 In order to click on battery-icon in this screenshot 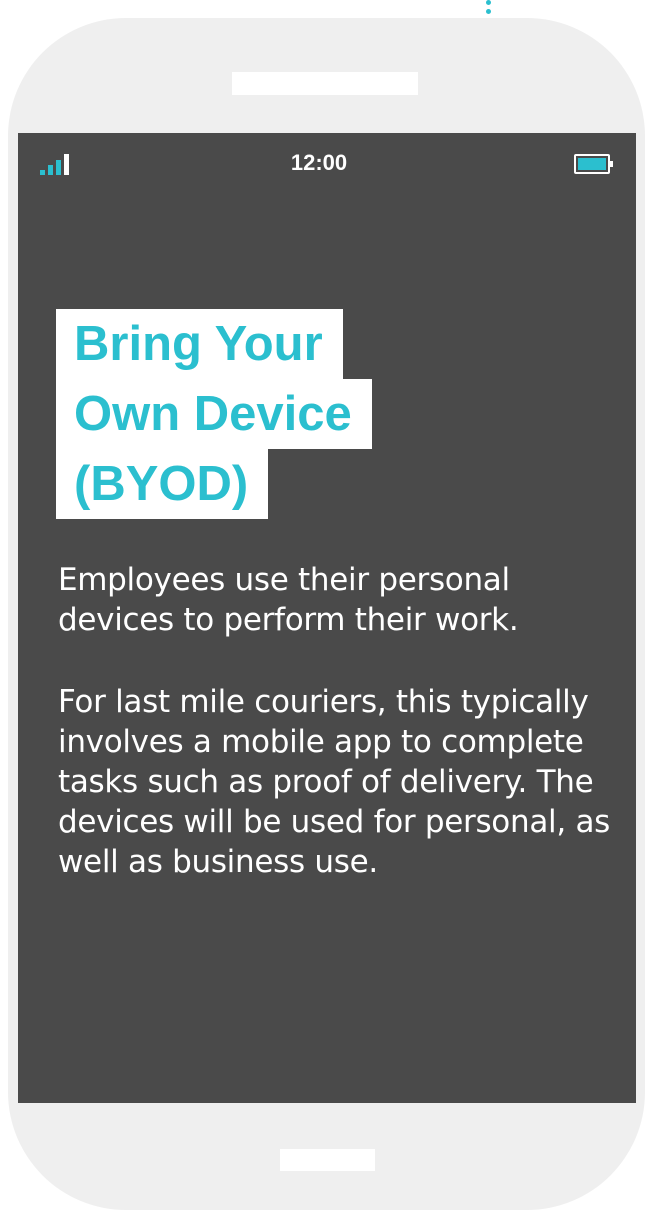, I will do `click(593, 164)`.